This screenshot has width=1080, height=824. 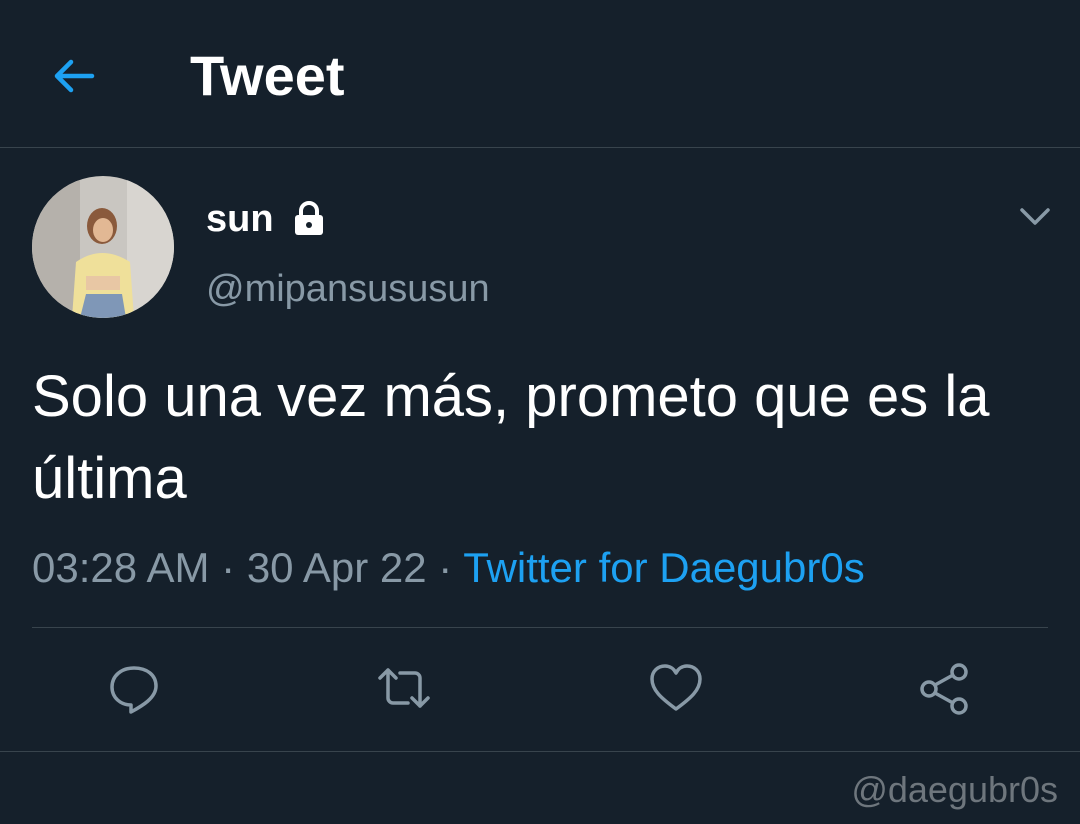 I want to click on retweet-button, so click(x=404, y=688).